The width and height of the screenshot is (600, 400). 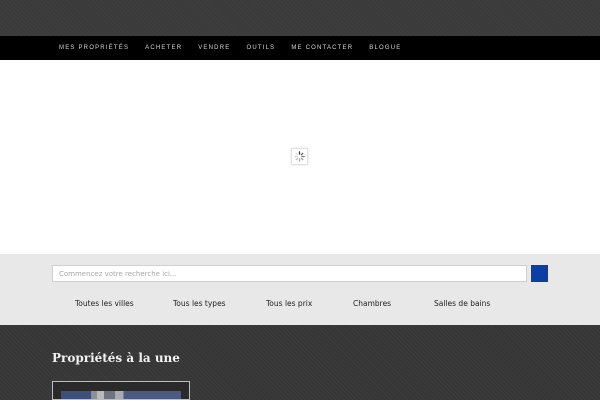 I want to click on filter-cities: Toutes les villes, so click(x=104, y=303).